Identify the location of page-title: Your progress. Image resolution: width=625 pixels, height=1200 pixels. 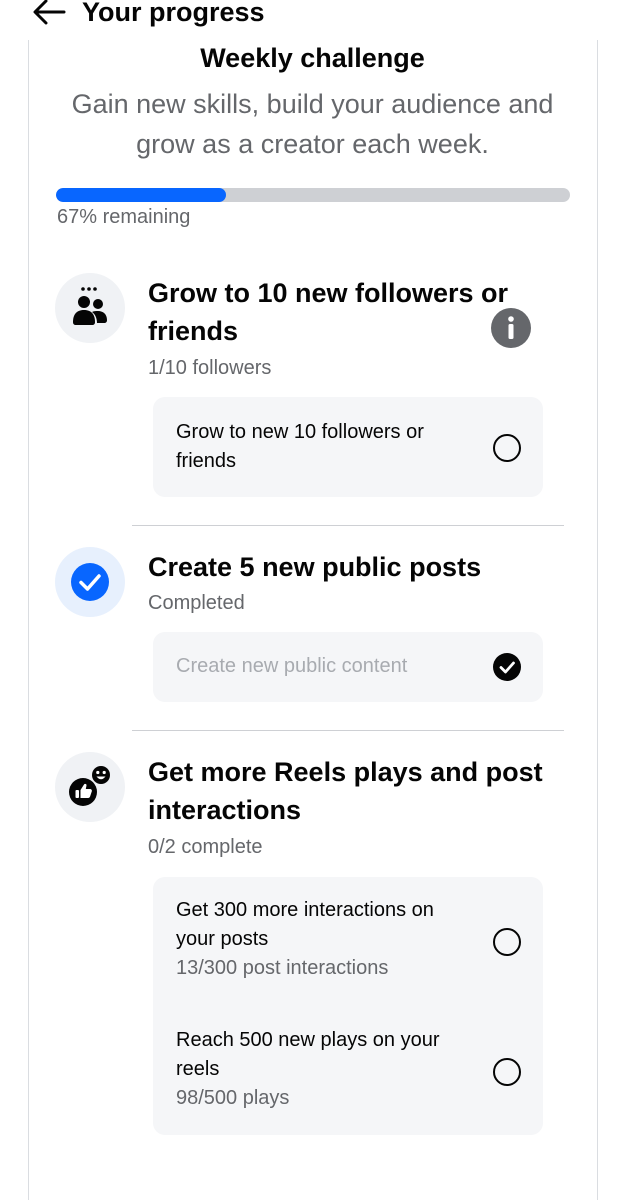
(173, 13).